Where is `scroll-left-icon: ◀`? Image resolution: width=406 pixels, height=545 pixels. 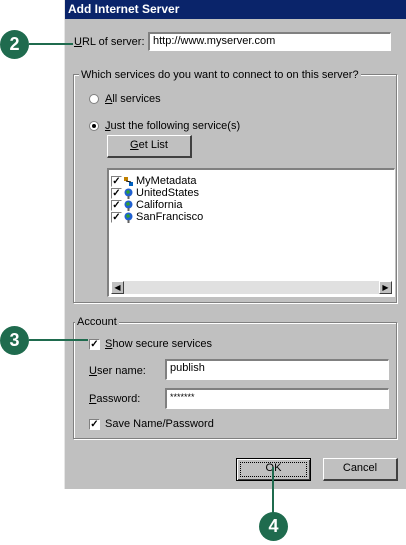 scroll-left-icon: ◀ is located at coordinates (117, 287).